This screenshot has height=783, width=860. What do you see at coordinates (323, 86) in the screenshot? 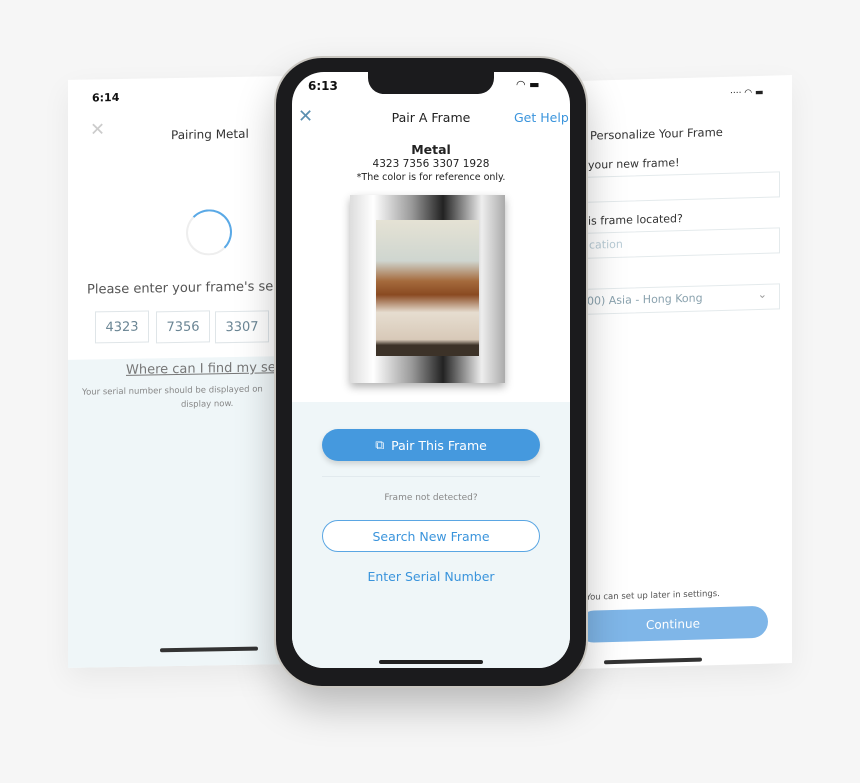
I see `status-time: 6:13` at bounding box center [323, 86].